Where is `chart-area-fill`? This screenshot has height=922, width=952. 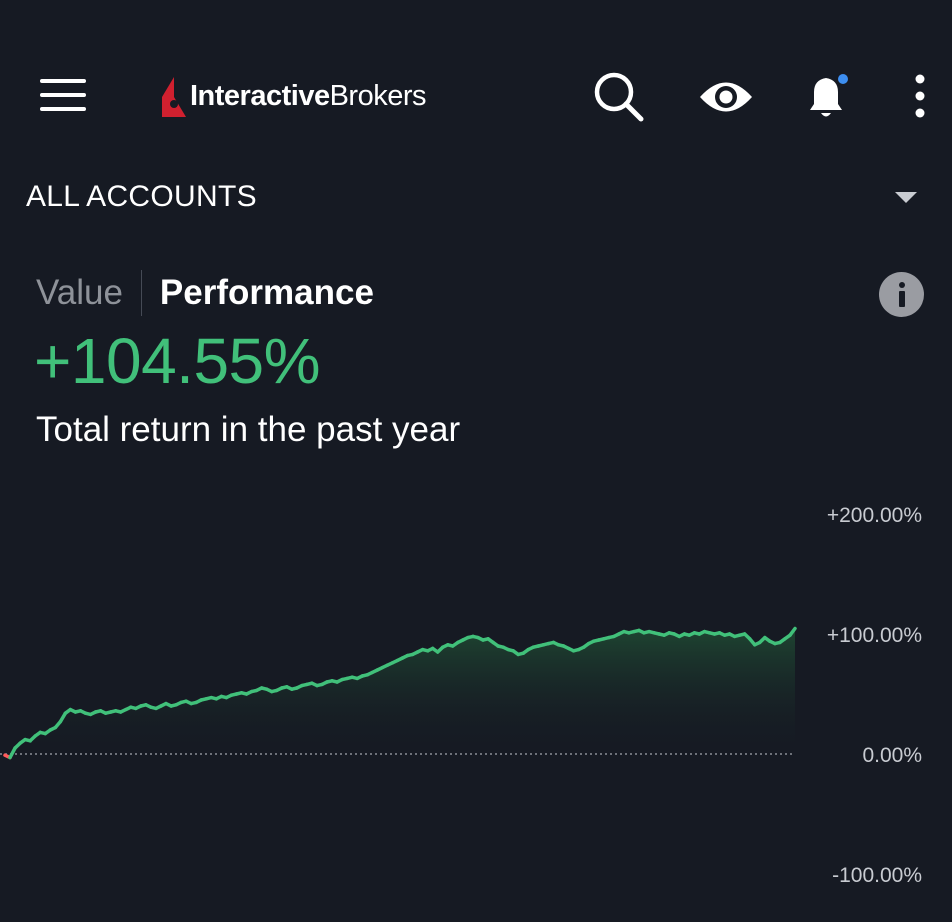
chart-area-fill is located at coordinates (400, 693).